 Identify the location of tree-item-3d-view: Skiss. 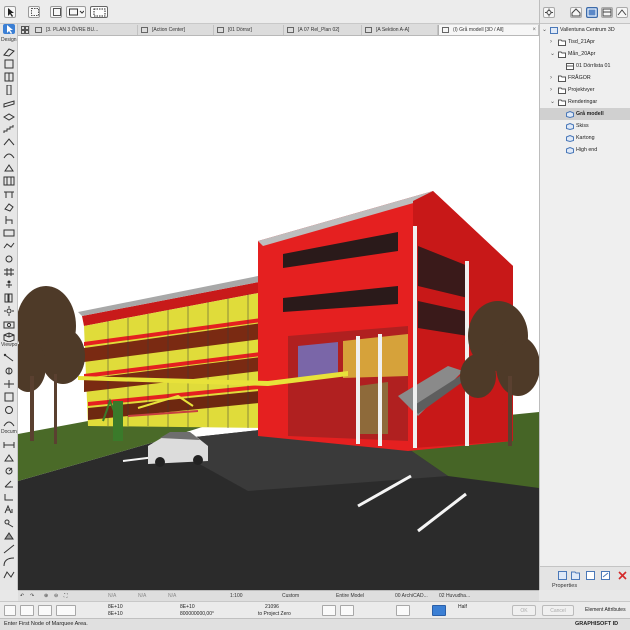
(585, 126).